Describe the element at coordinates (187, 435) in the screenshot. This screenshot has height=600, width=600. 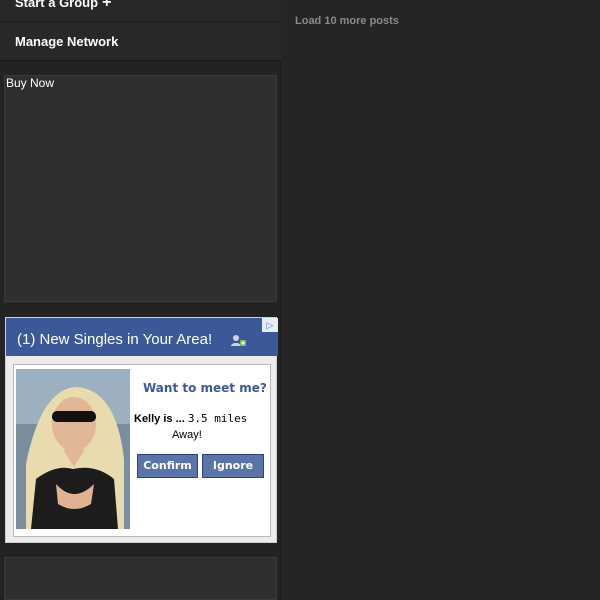
I see `away-text: Away!` at that location.